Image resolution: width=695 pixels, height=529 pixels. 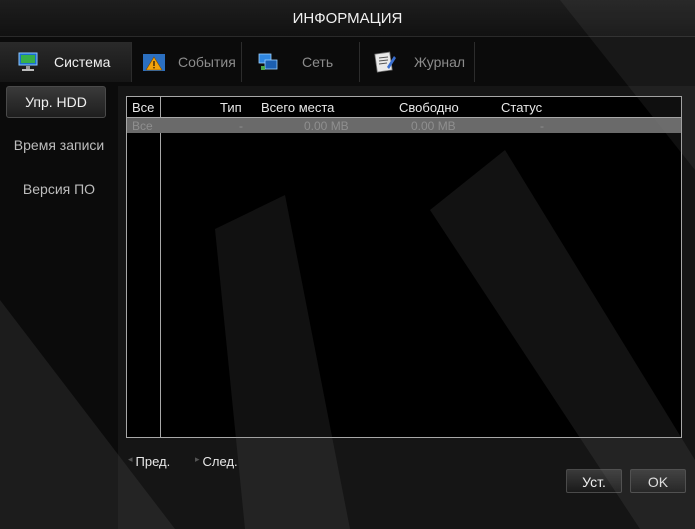 What do you see at coordinates (154, 62) in the screenshot?
I see `warning-icon` at bounding box center [154, 62].